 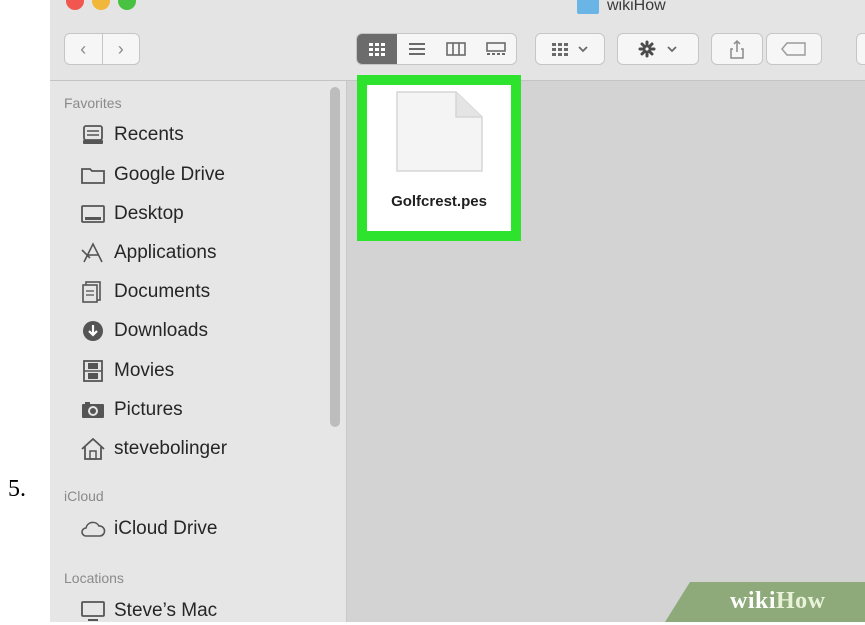 I want to click on sidebar-item-applications: Applications, so click(x=148, y=253).